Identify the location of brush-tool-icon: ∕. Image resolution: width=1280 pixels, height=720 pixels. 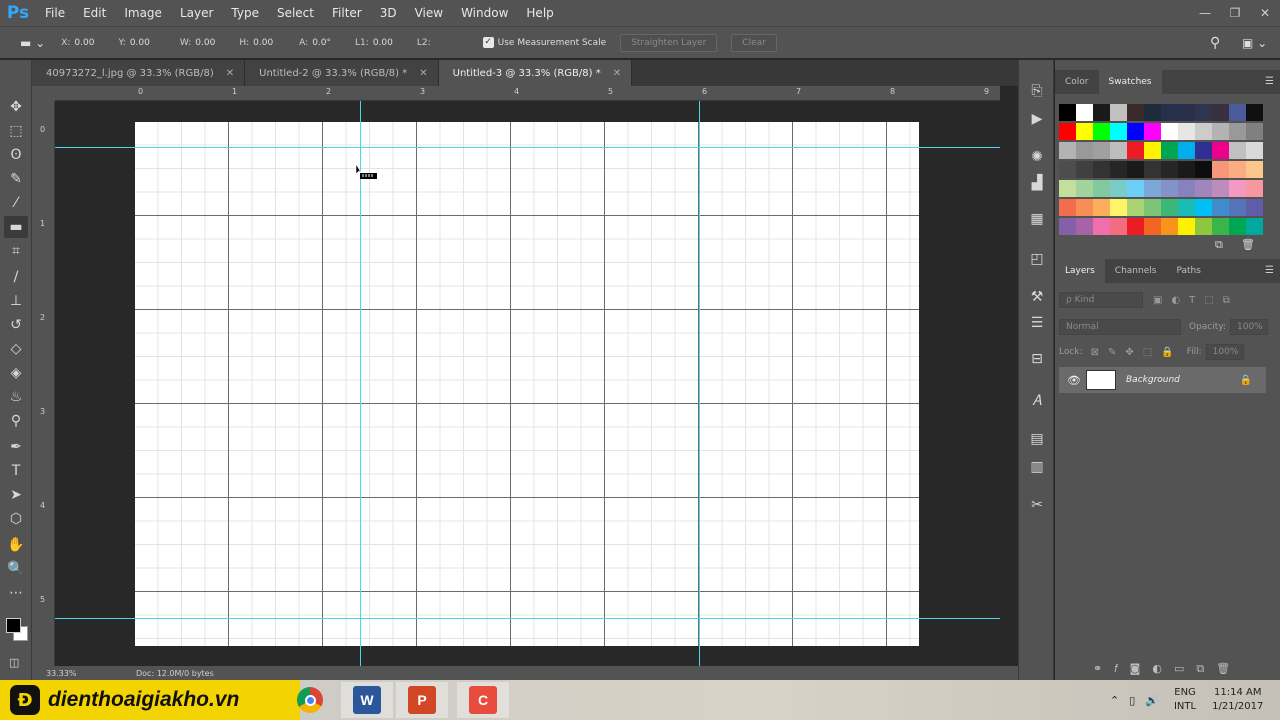
(16, 277).